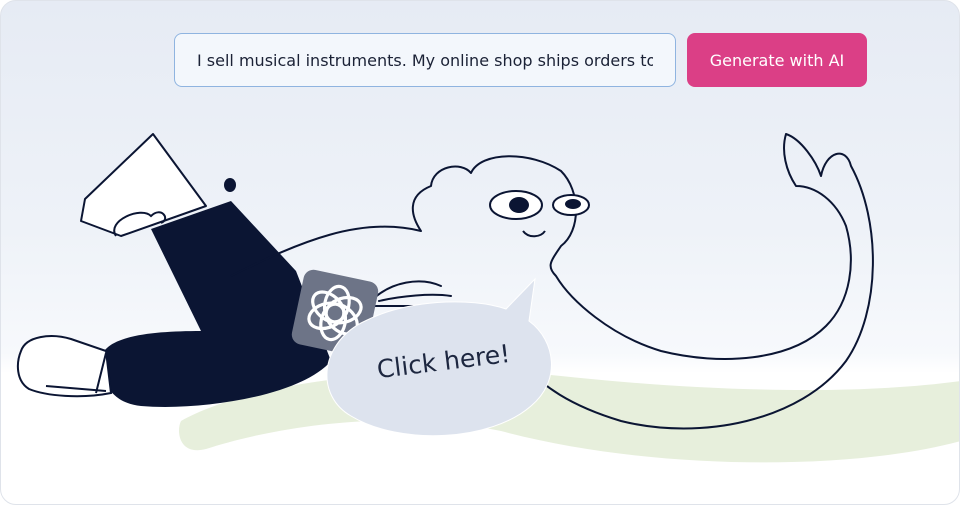 The image size is (960, 505). I want to click on prompt-input, so click(425, 60).